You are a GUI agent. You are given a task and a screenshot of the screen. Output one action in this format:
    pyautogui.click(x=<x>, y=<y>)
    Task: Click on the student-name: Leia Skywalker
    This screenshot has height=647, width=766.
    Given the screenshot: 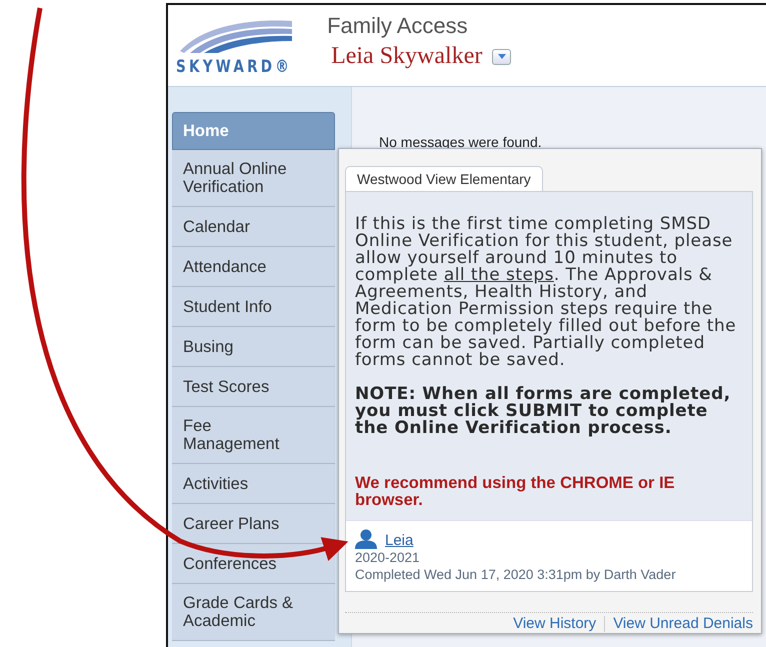 What is the action you would take?
    pyautogui.click(x=406, y=56)
    